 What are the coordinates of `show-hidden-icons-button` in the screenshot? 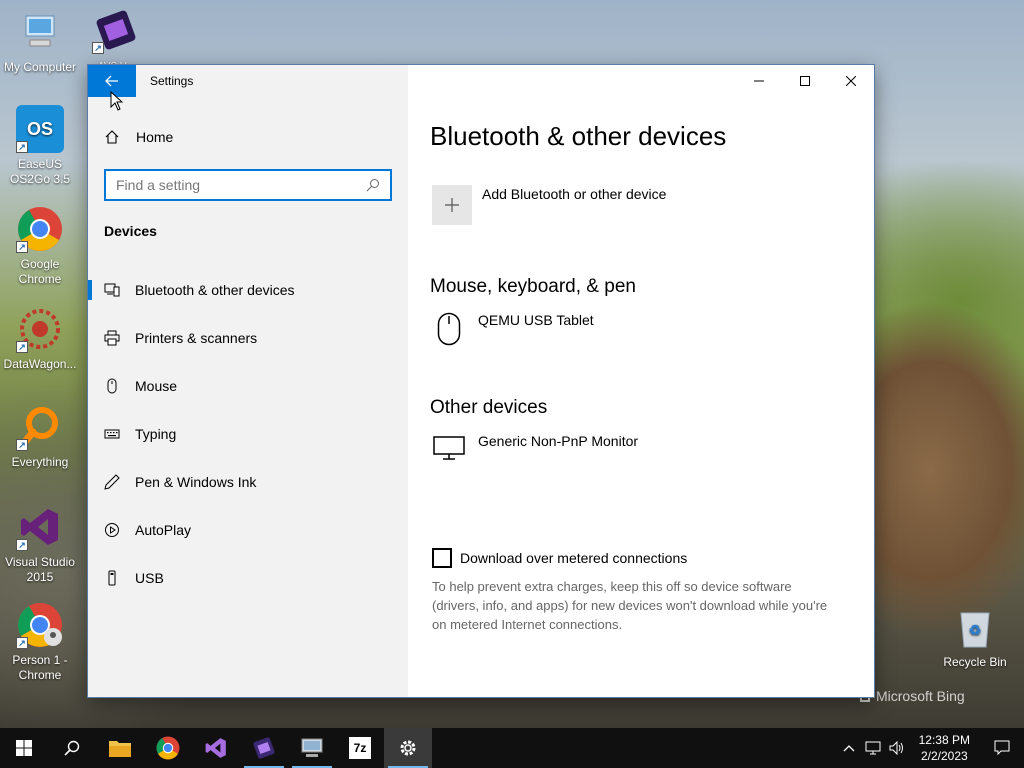 It's located at (849, 748).